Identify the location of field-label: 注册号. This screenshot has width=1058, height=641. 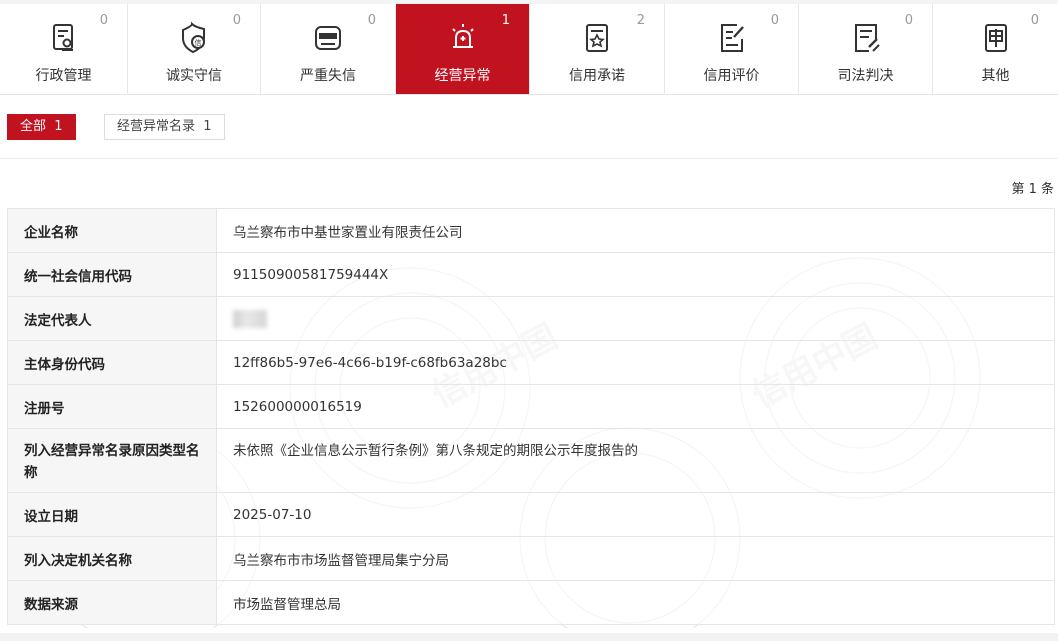
(112, 406).